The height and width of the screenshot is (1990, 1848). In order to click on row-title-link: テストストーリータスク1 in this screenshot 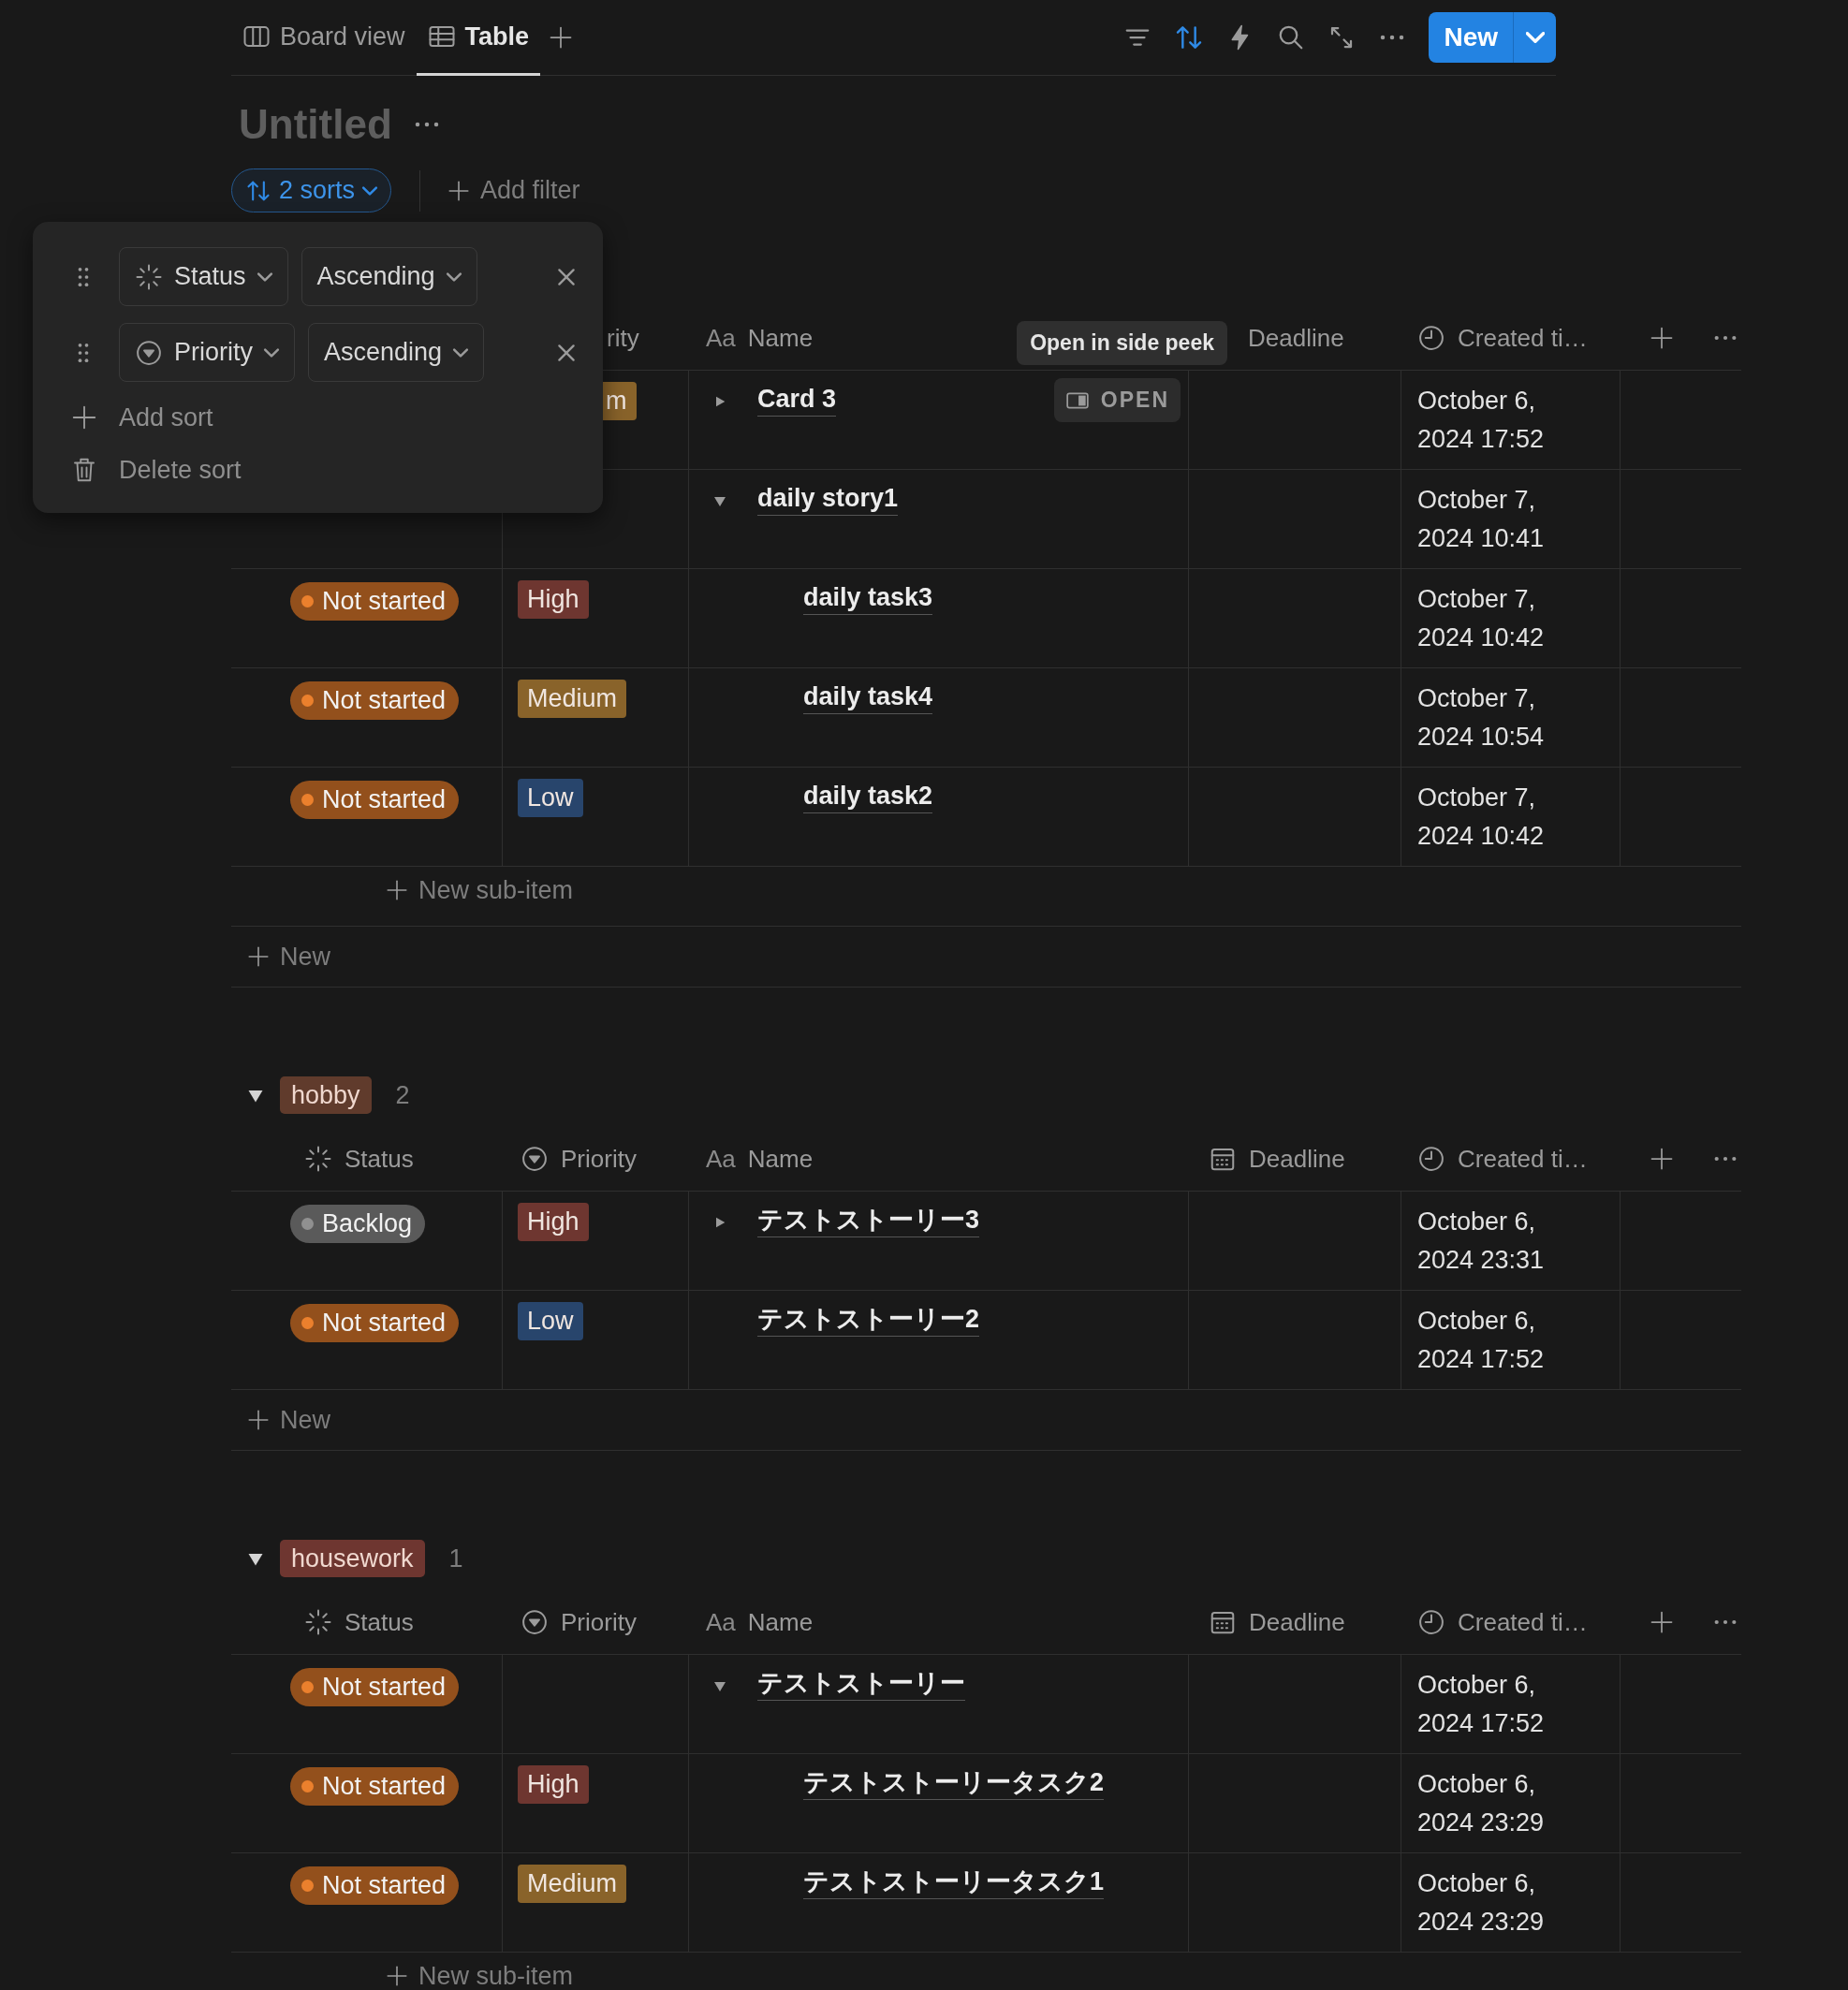, I will do `click(954, 1882)`.